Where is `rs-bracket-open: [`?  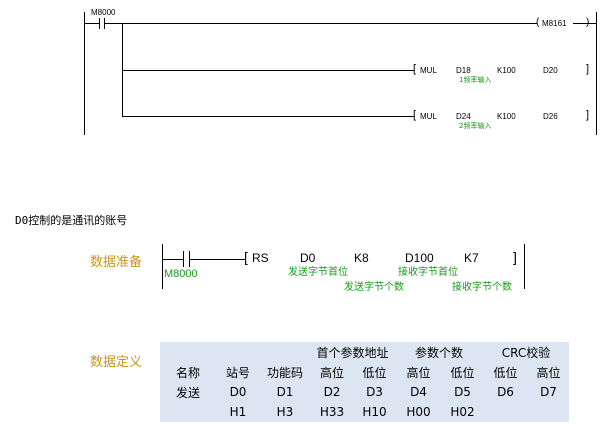 rs-bracket-open: [ is located at coordinates (246, 257).